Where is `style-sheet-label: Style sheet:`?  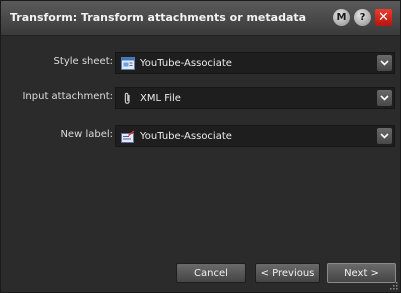
style-sheet-label: Style sheet: is located at coordinates (83, 61).